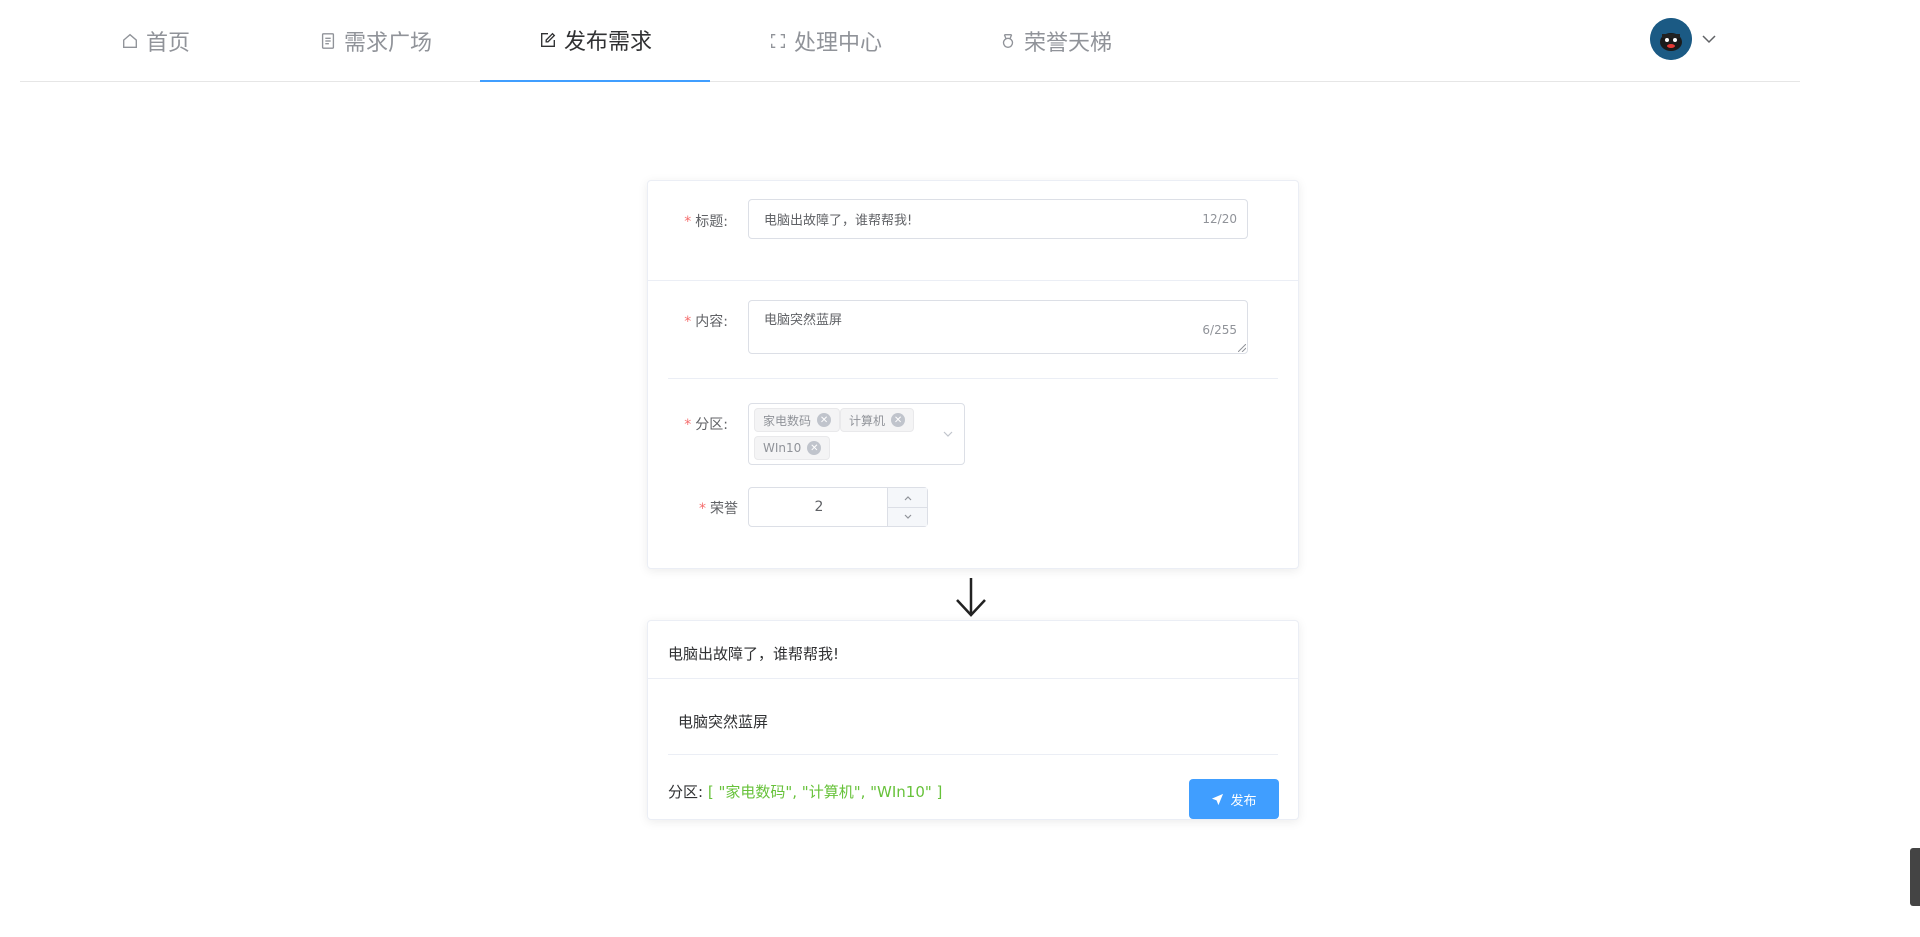  I want to click on arrow-down-icon, so click(971, 597).